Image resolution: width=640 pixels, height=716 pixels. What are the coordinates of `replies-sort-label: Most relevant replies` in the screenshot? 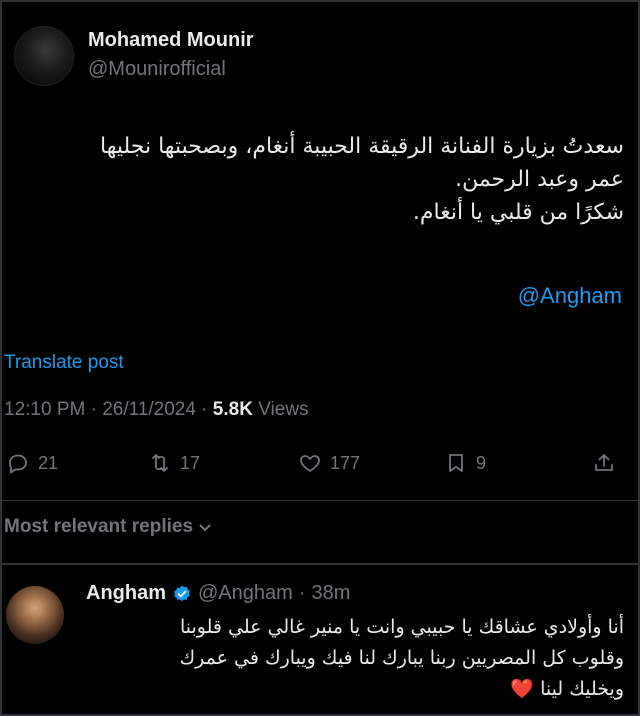 It's located at (99, 526).